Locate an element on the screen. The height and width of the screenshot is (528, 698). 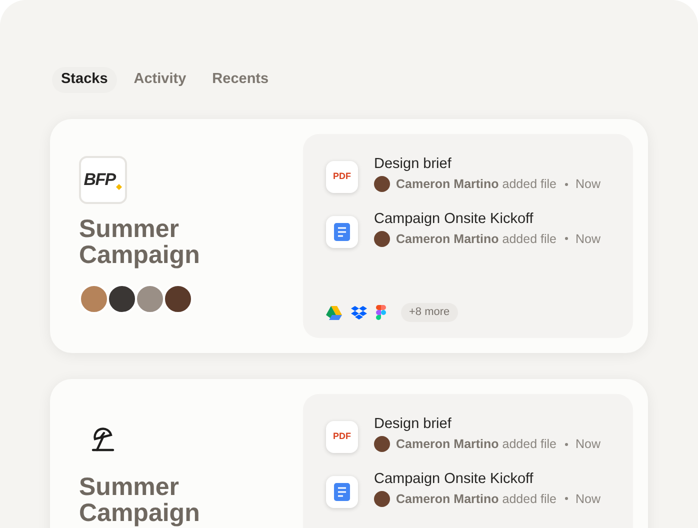
more-badge: +8 more is located at coordinates (429, 312).